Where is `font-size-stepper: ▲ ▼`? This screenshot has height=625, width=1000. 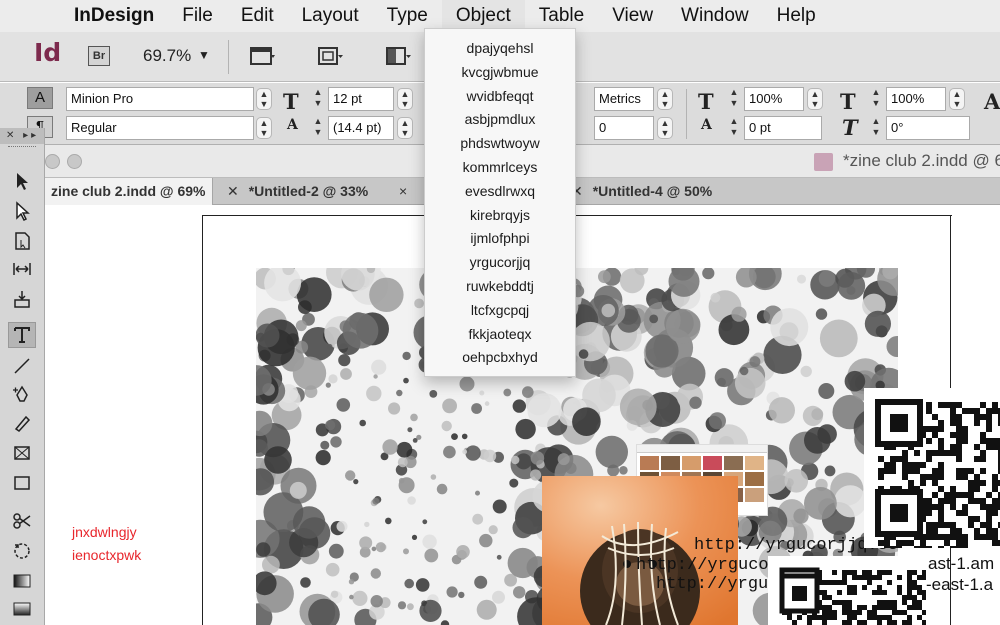 font-size-stepper: ▲ ▼ is located at coordinates (318, 99).